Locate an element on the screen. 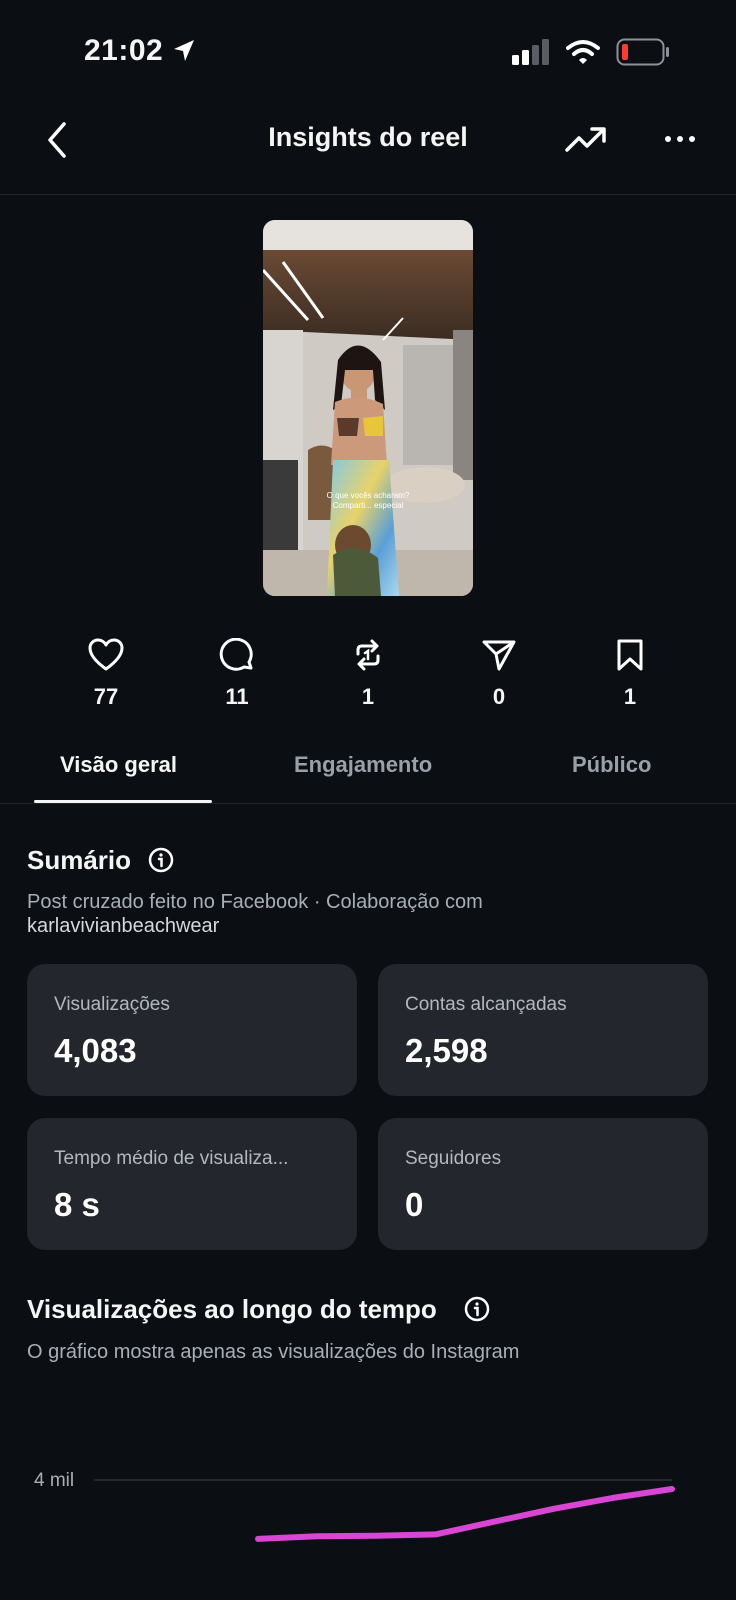  header-divider is located at coordinates (368, 194).